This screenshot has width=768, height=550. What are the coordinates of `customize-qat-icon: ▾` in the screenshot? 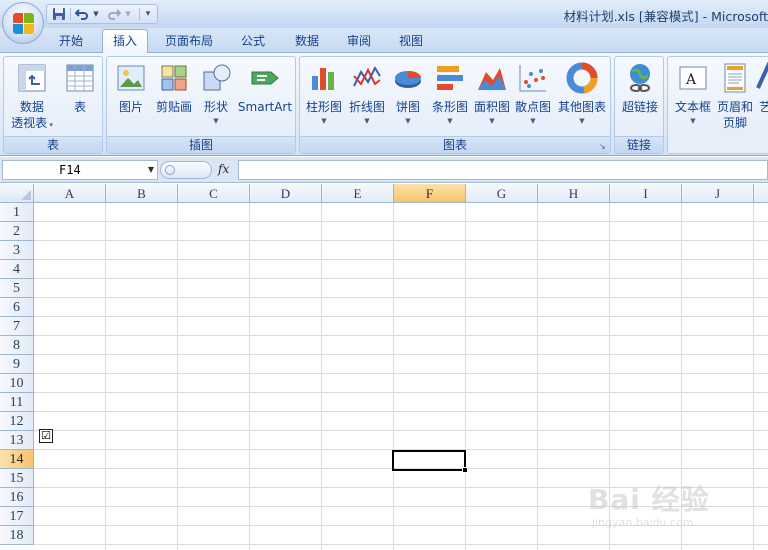 It's located at (148, 14).